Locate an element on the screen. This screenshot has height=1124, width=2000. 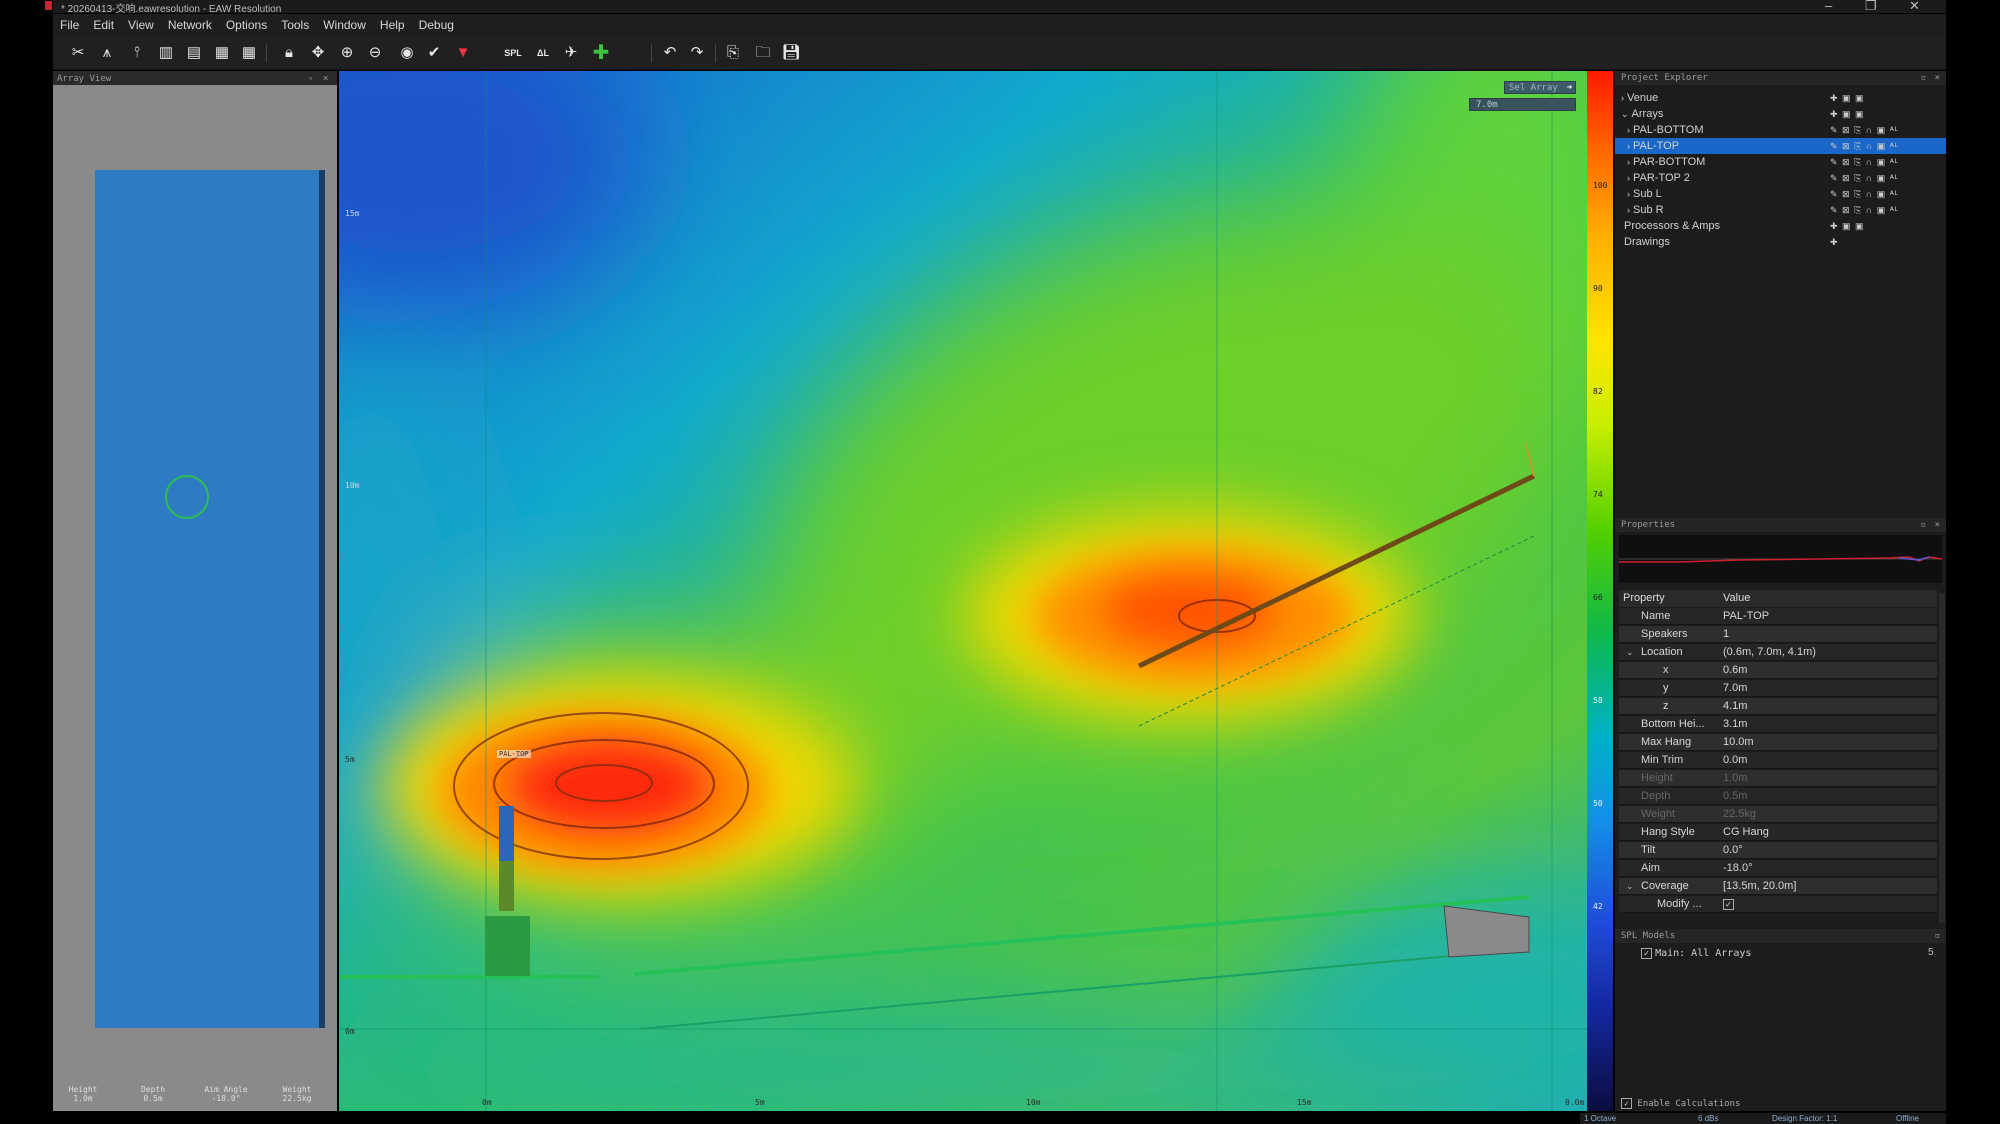
property-row: Depth 0.5m is located at coordinates (1778, 796).